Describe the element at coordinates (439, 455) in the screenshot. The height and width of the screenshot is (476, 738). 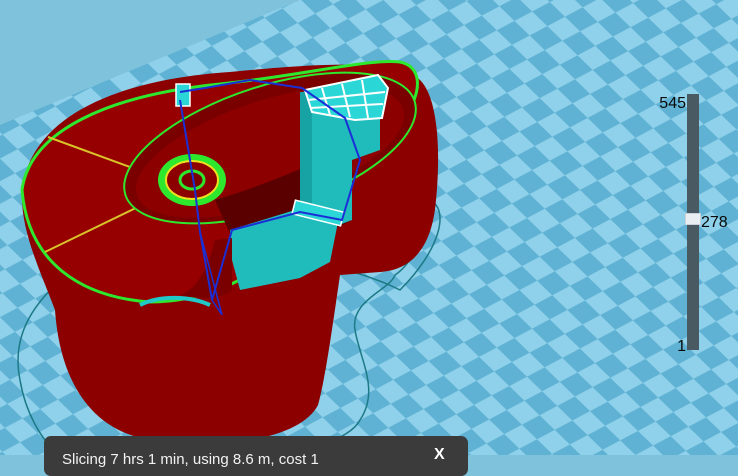
I see `close-icon: X` at that location.